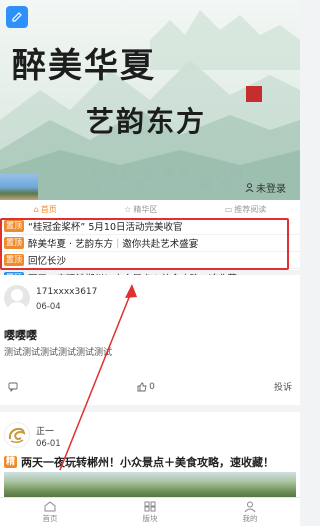 The width and height of the screenshot is (320, 526). I want to click on comment-icon, so click(13, 387).